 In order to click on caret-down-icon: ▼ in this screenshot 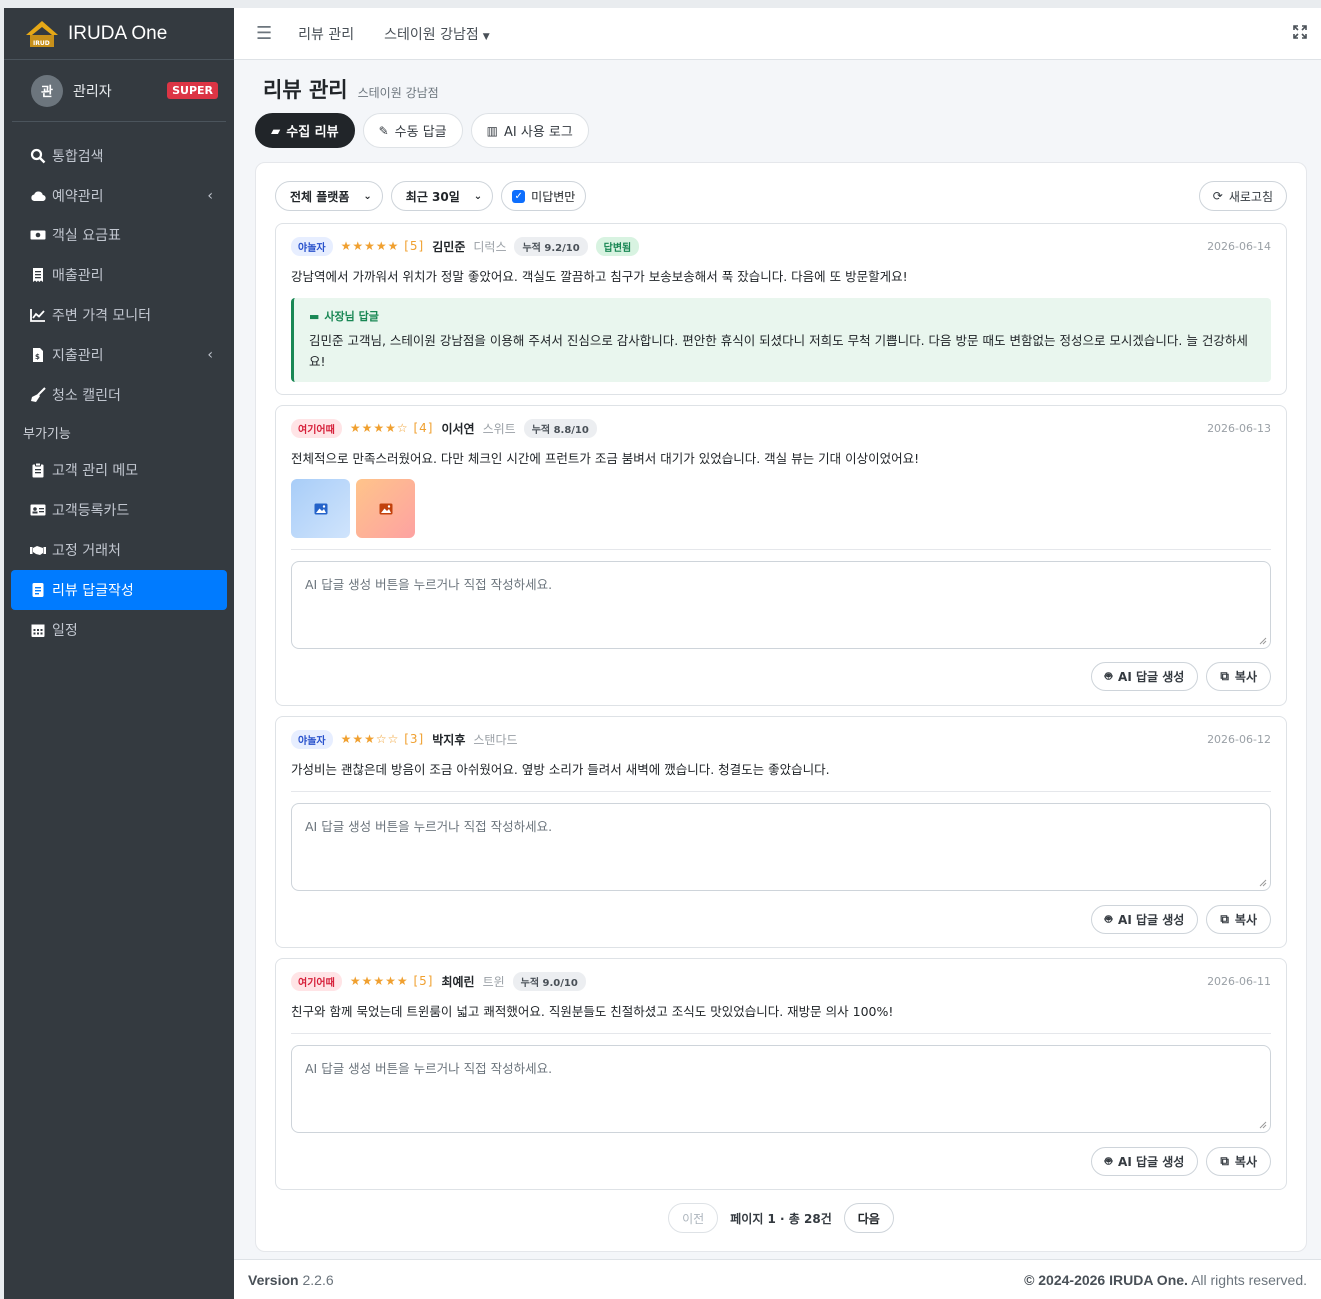, I will do `click(486, 36)`.